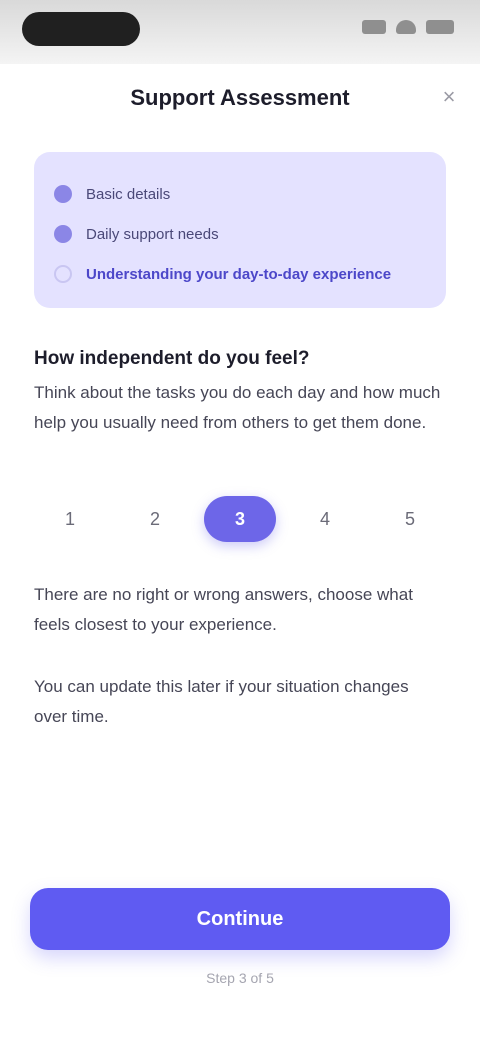 This screenshot has width=480, height=1040. What do you see at coordinates (240, 919) in the screenshot?
I see `continue-button: Continue` at bounding box center [240, 919].